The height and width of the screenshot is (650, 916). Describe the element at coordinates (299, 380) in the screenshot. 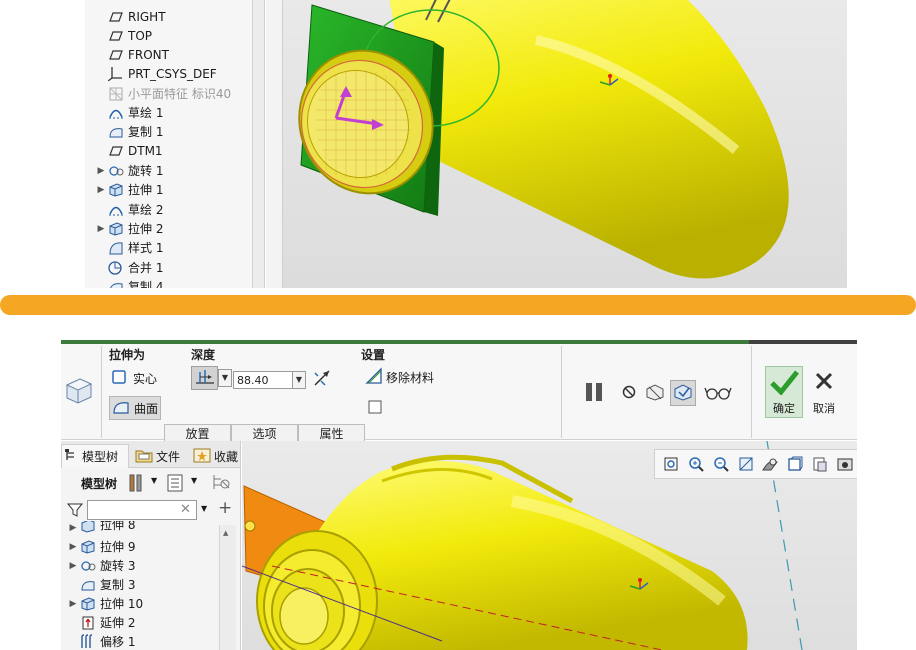

I see `depth-value-dropdown: ▼` at that location.